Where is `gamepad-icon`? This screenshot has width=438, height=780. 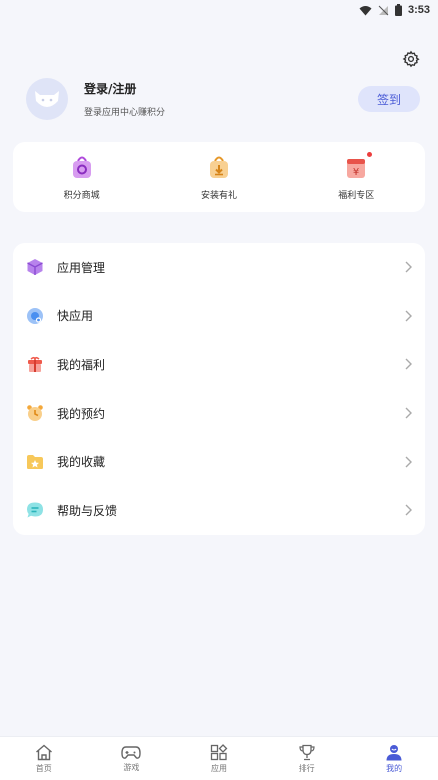 gamepad-icon is located at coordinates (131, 752).